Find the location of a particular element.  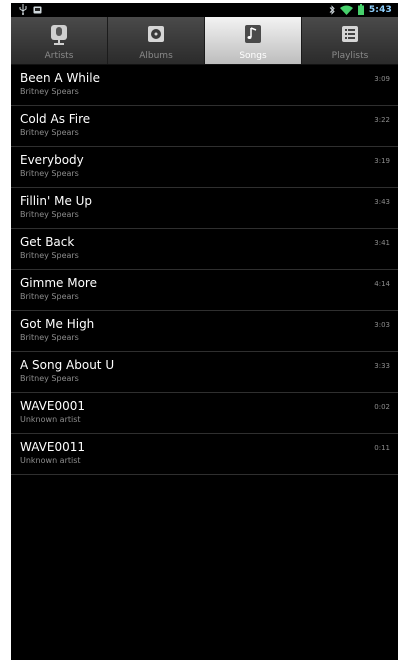

song-title: Got Me High is located at coordinates (57, 324).